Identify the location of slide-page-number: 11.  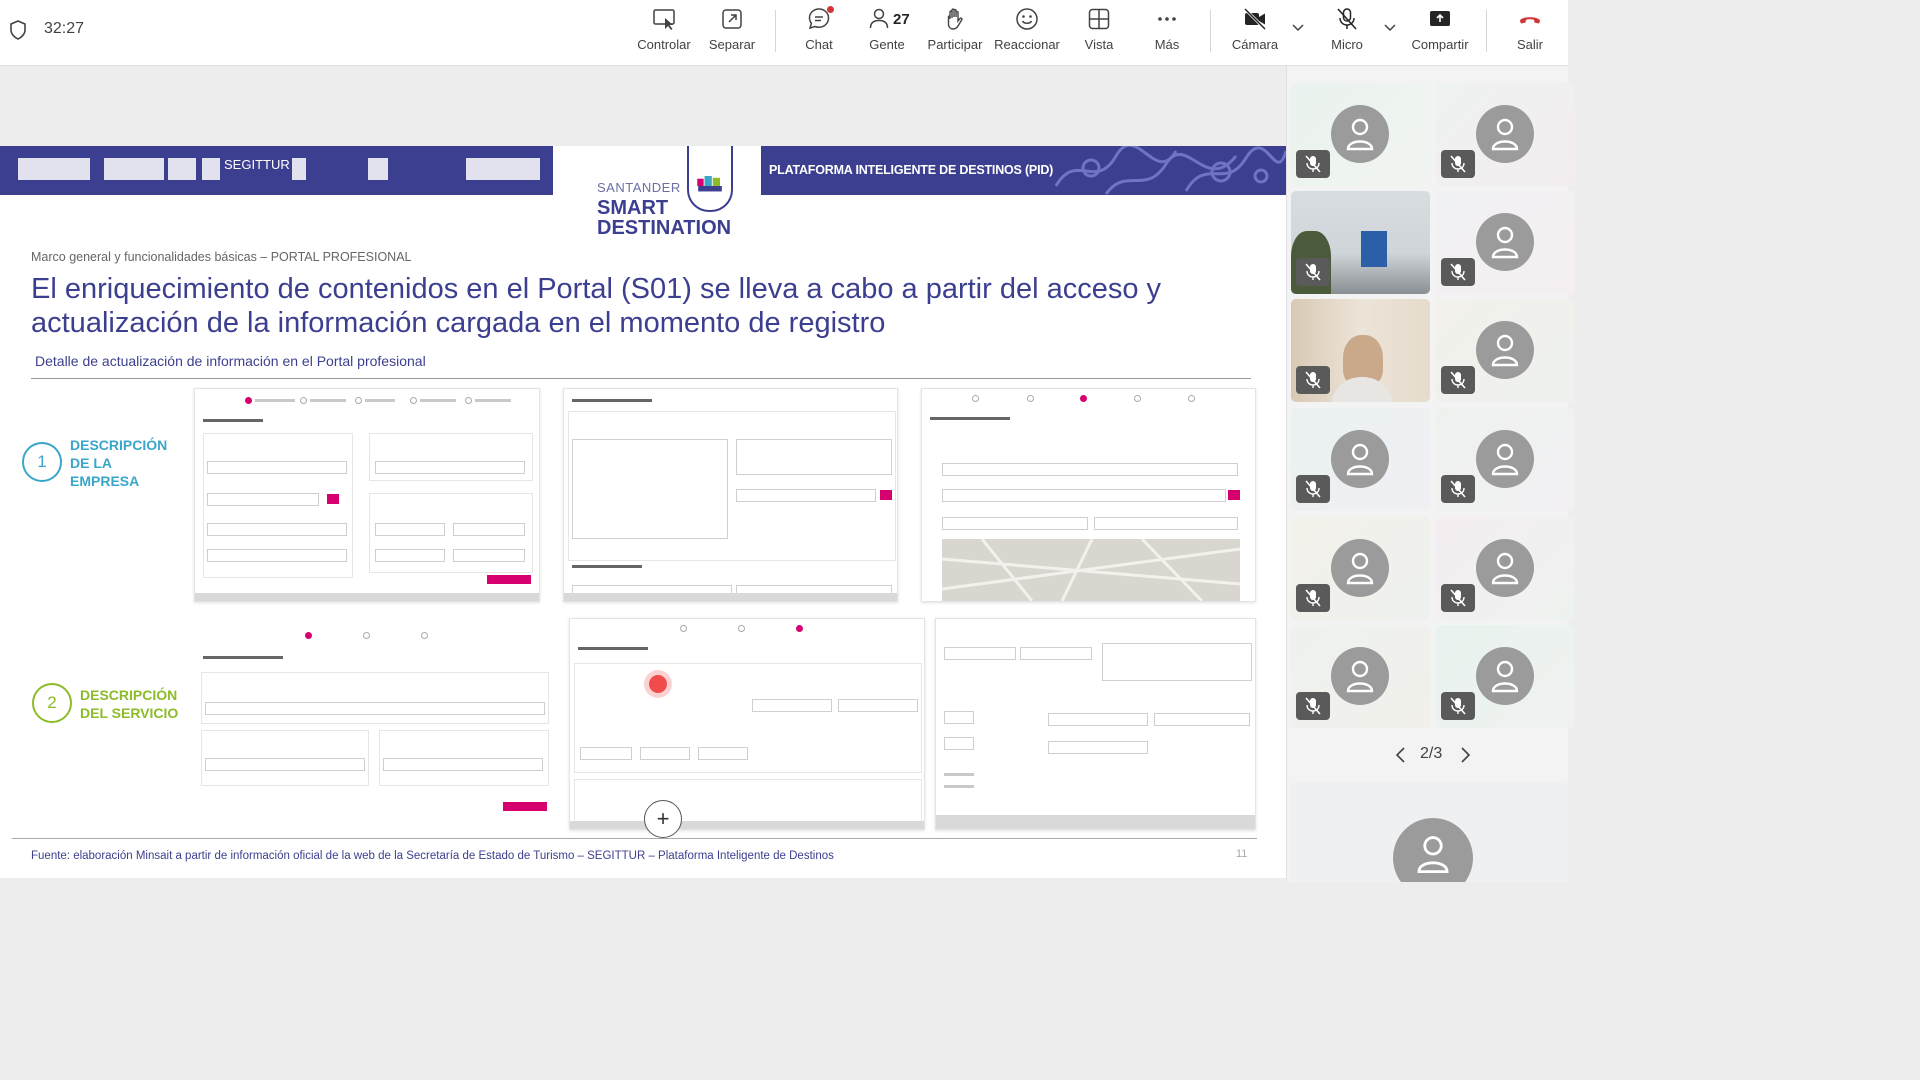
(1242, 854).